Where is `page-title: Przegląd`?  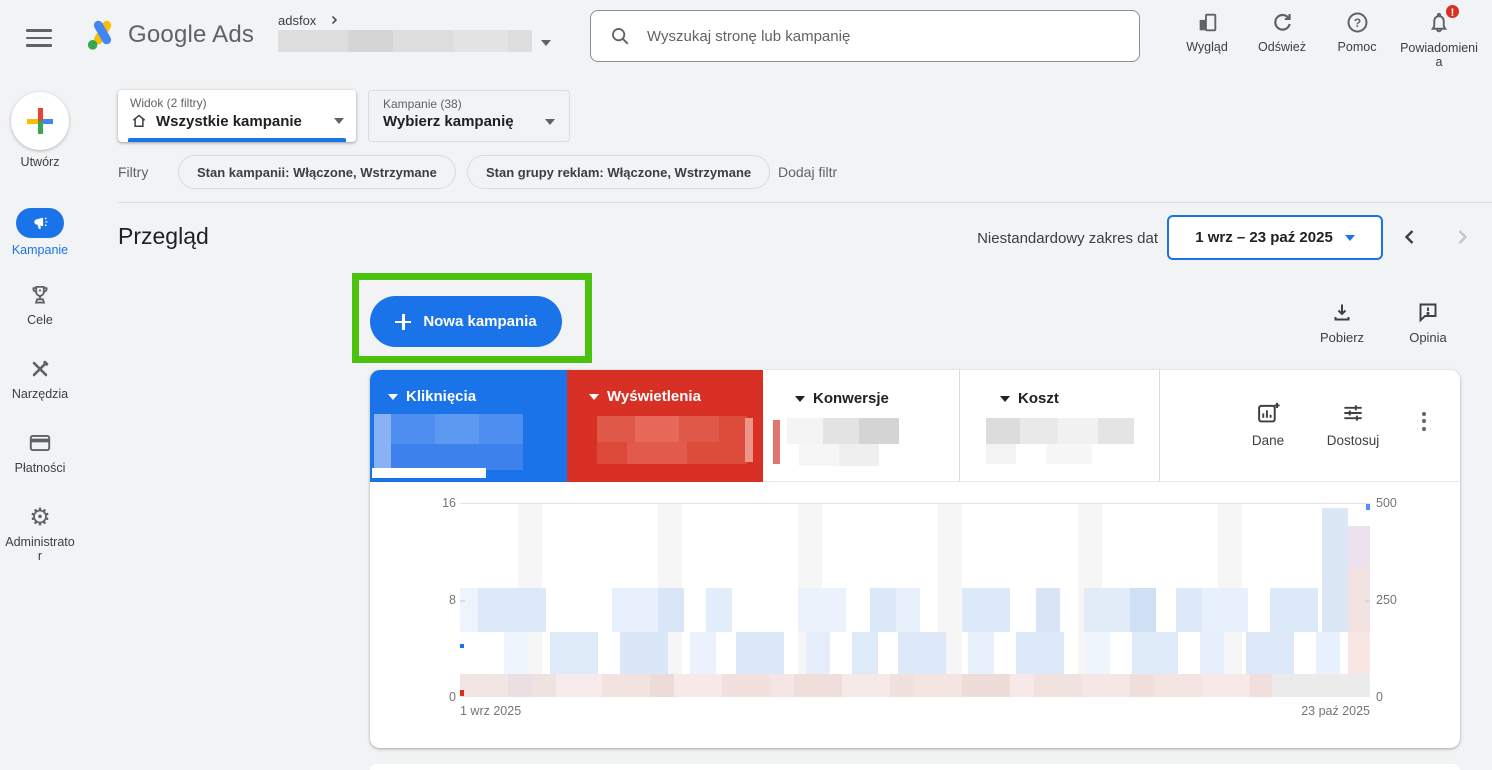
page-title: Przegląd is located at coordinates (163, 236).